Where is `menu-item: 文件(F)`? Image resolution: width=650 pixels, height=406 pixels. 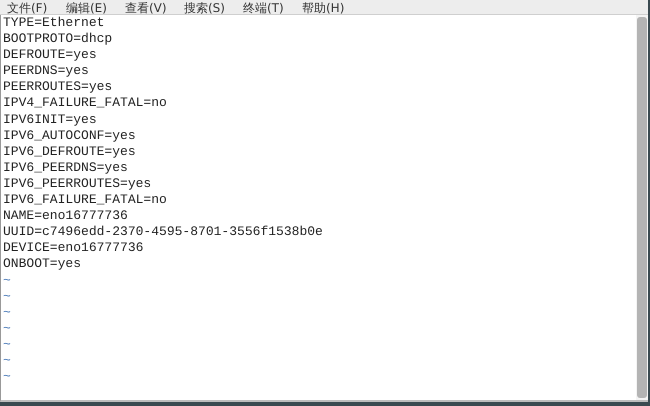 menu-item: 文件(F) is located at coordinates (29, 8).